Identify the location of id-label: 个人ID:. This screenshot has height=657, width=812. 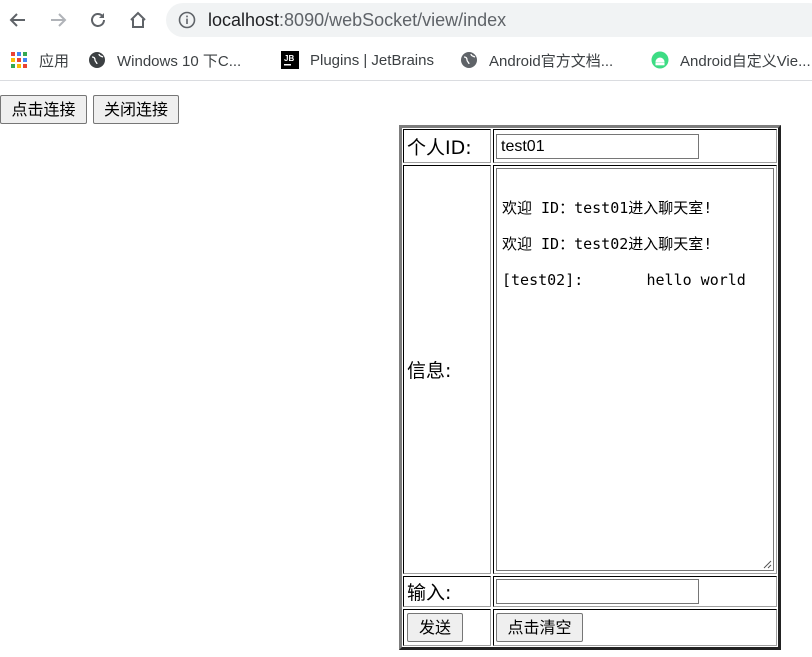
(439, 147).